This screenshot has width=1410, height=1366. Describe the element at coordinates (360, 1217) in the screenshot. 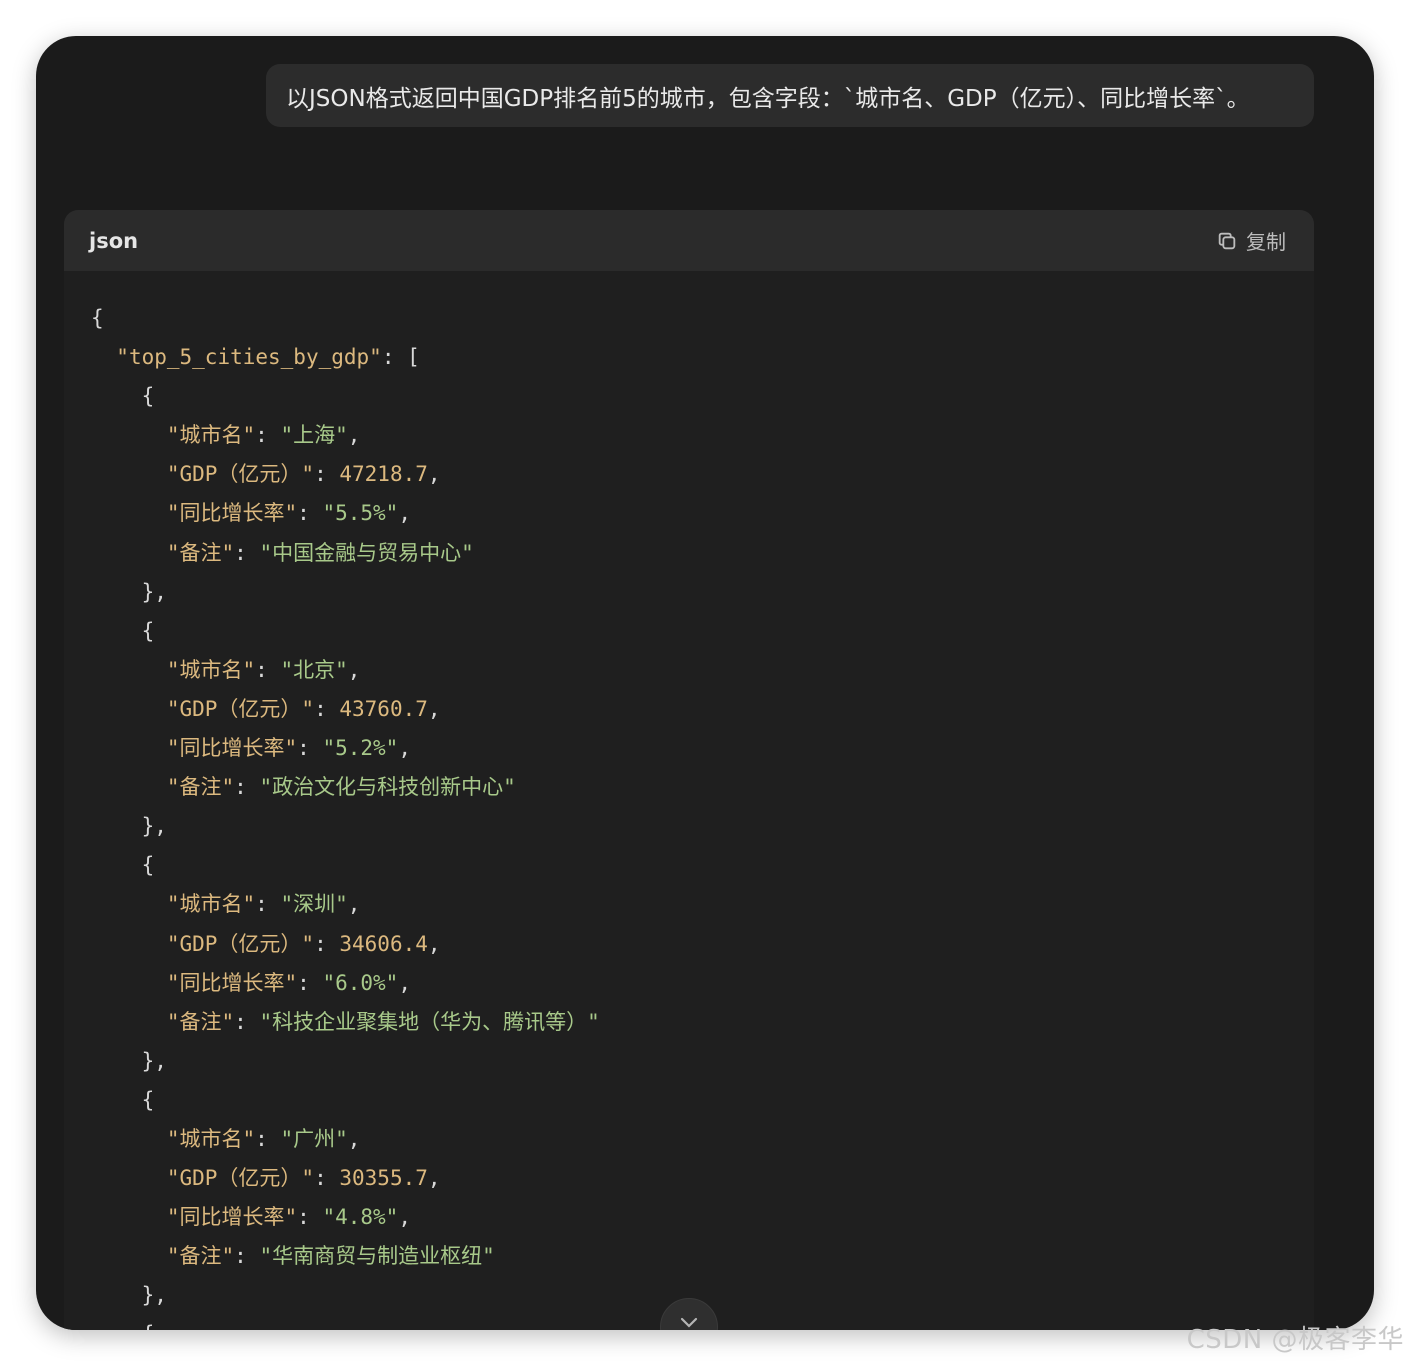

I see `code-token-str: "4.8%"` at that location.